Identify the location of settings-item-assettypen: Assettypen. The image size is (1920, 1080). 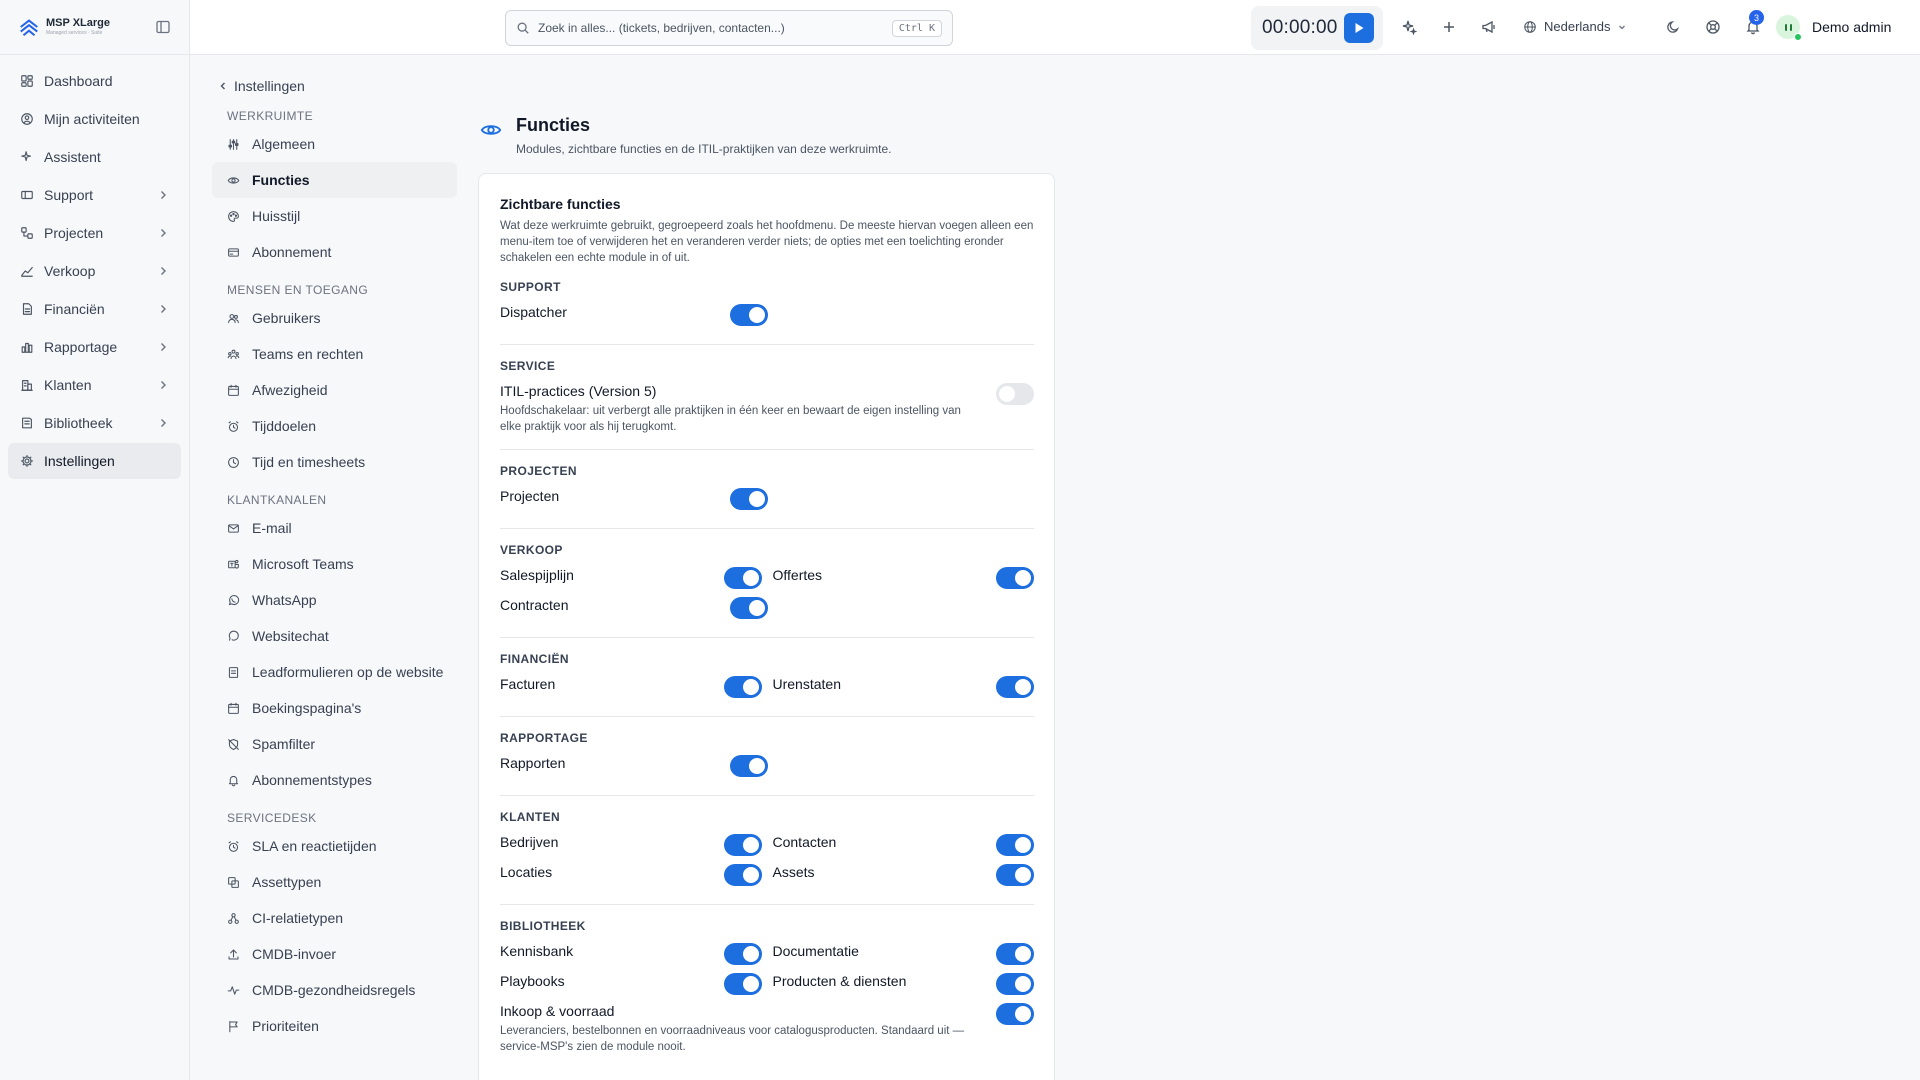
(334, 882).